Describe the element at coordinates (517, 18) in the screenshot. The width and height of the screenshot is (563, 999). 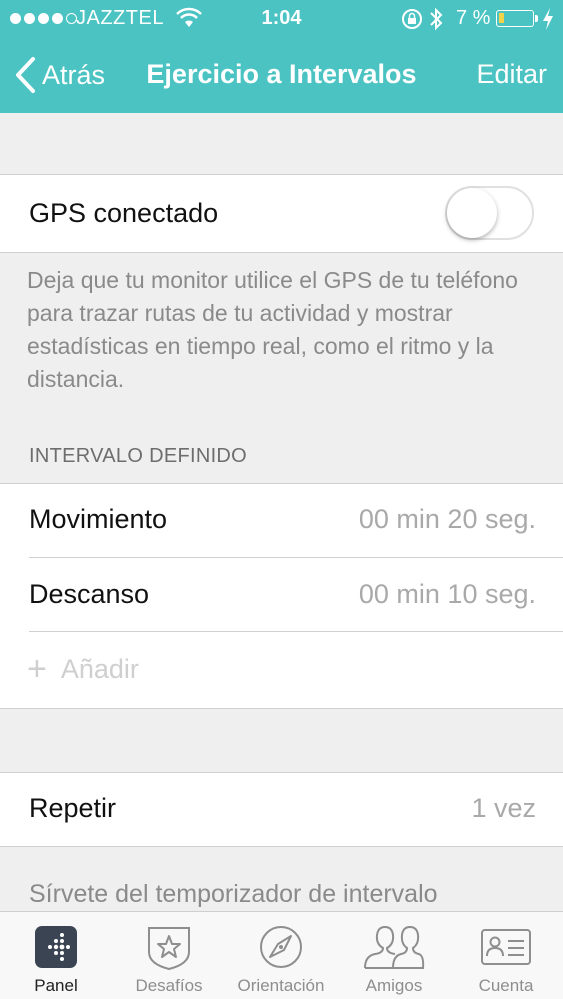
I see `battery-icon` at that location.